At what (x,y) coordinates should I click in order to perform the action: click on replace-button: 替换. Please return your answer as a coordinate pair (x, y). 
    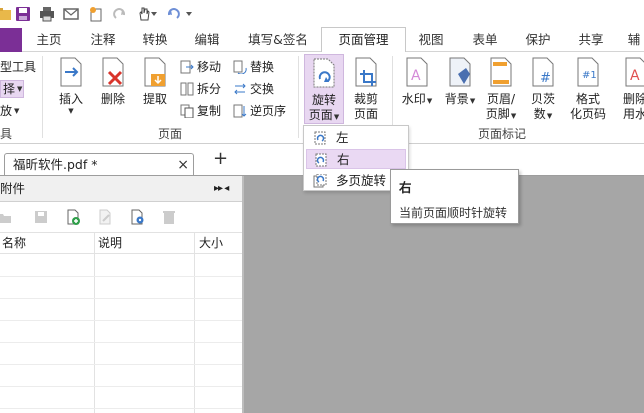
    Looking at the image, I should click on (253, 67).